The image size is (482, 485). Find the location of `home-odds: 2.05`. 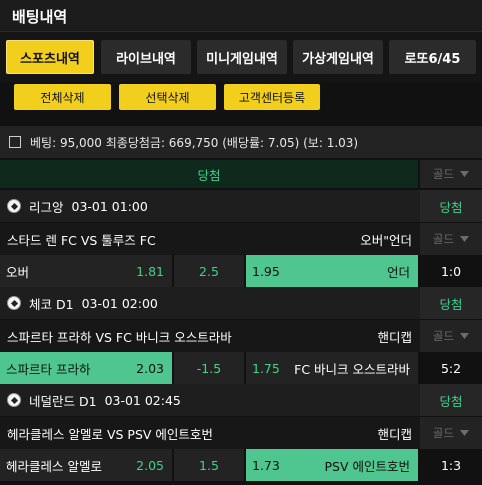

home-odds: 2.05 is located at coordinates (150, 465).